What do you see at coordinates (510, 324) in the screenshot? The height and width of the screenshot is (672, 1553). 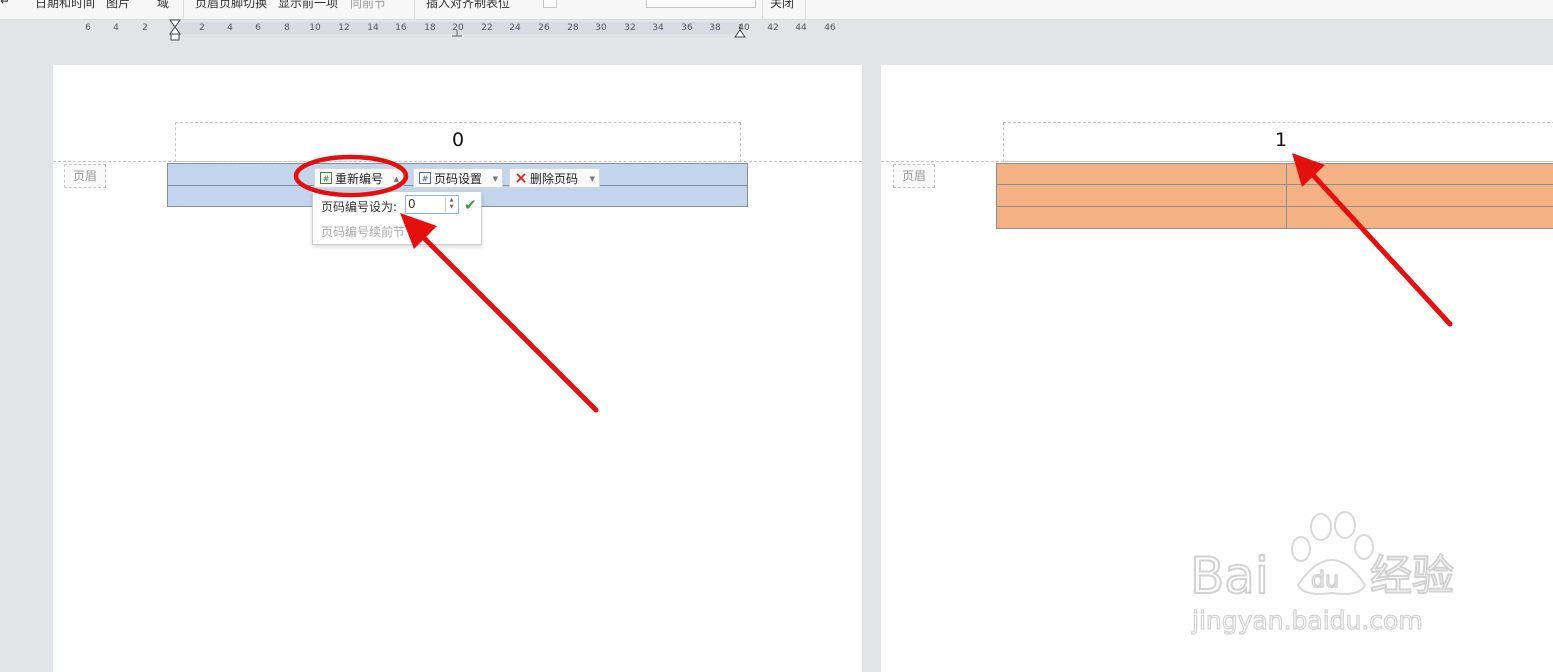 I see `arrow-to-dropdown` at bounding box center [510, 324].